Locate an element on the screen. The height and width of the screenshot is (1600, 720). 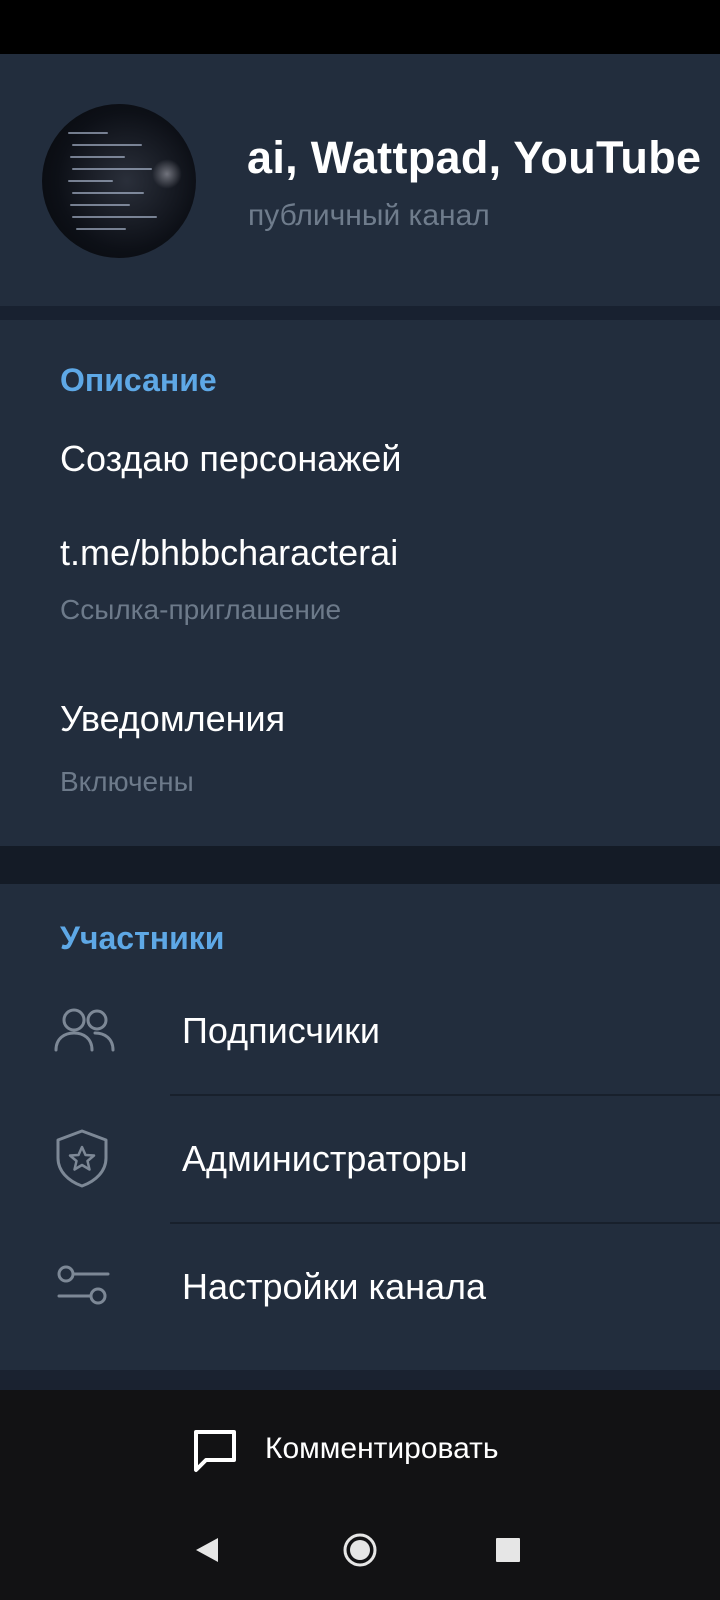
channel-type-label: публичный канал is located at coordinates (369, 215).